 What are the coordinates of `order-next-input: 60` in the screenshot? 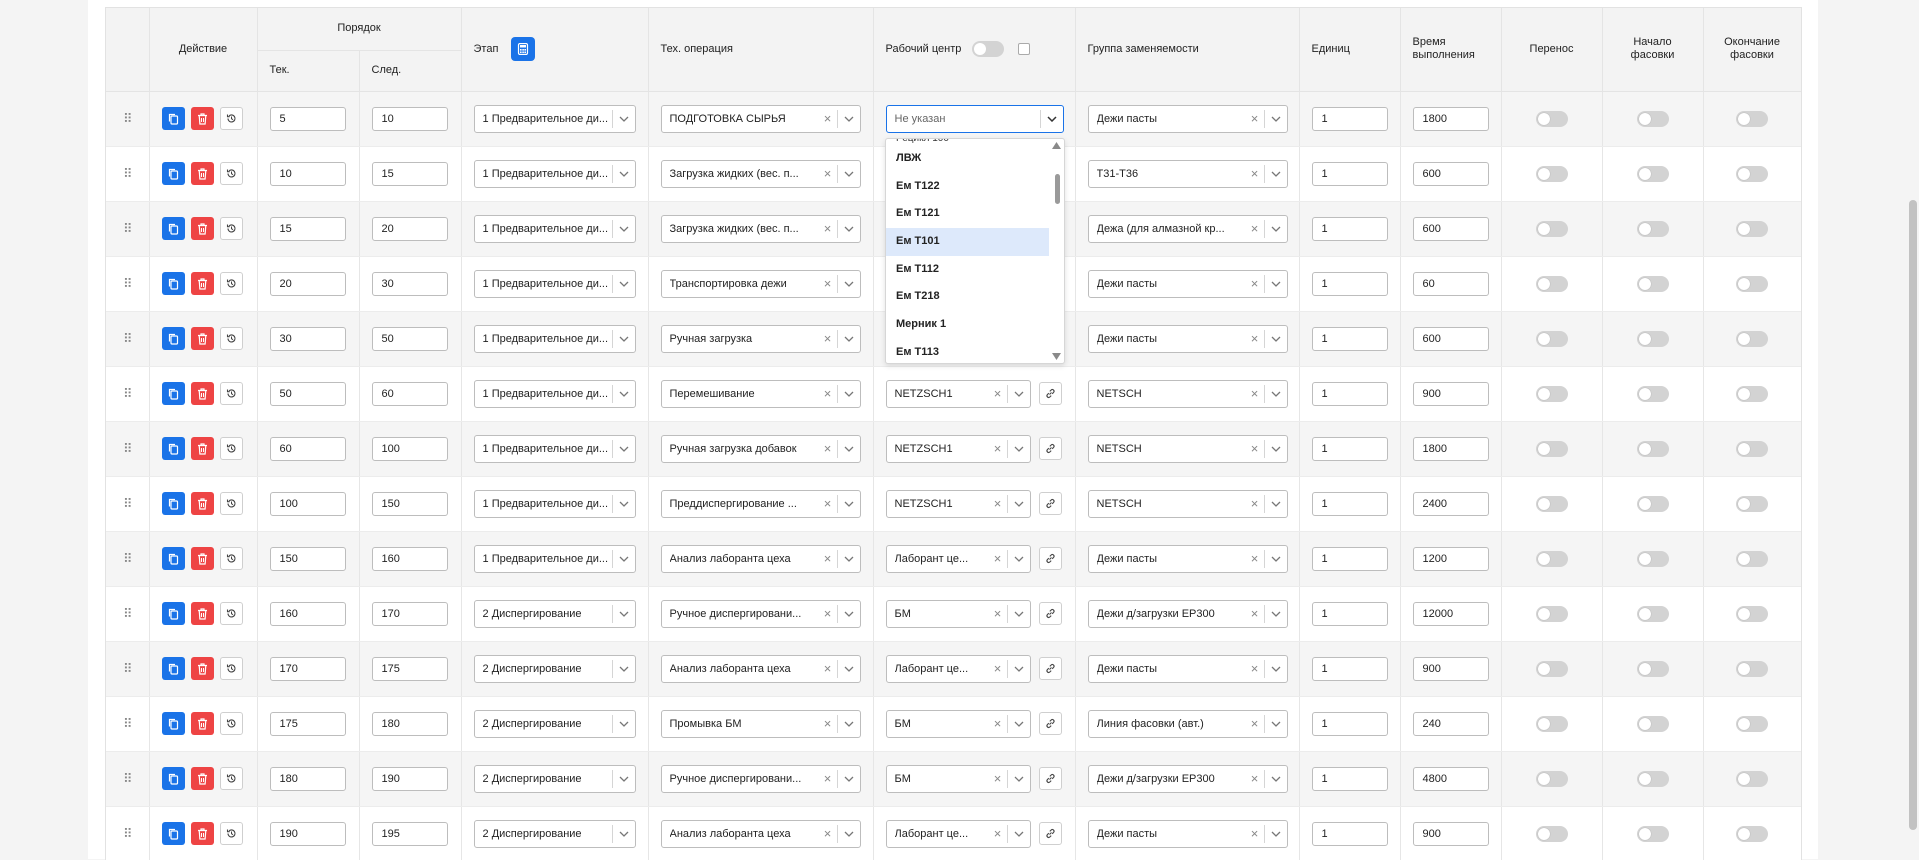 It's located at (409, 393).